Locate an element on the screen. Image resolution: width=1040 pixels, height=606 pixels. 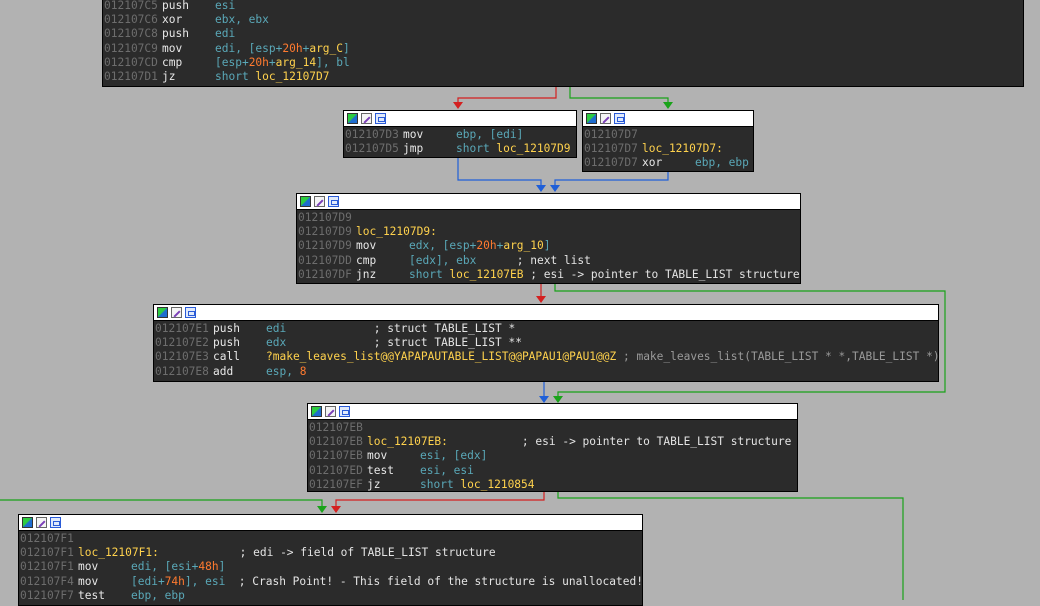
code-label: arg_C is located at coordinates (326, 48).